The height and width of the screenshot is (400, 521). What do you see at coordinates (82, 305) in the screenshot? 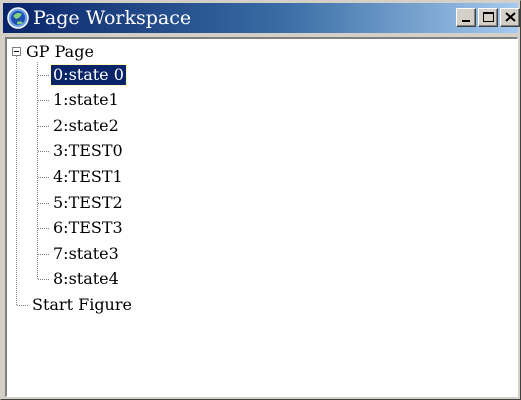
I see `tree-item-start-figure: Start Figure` at bounding box center [82, 305].